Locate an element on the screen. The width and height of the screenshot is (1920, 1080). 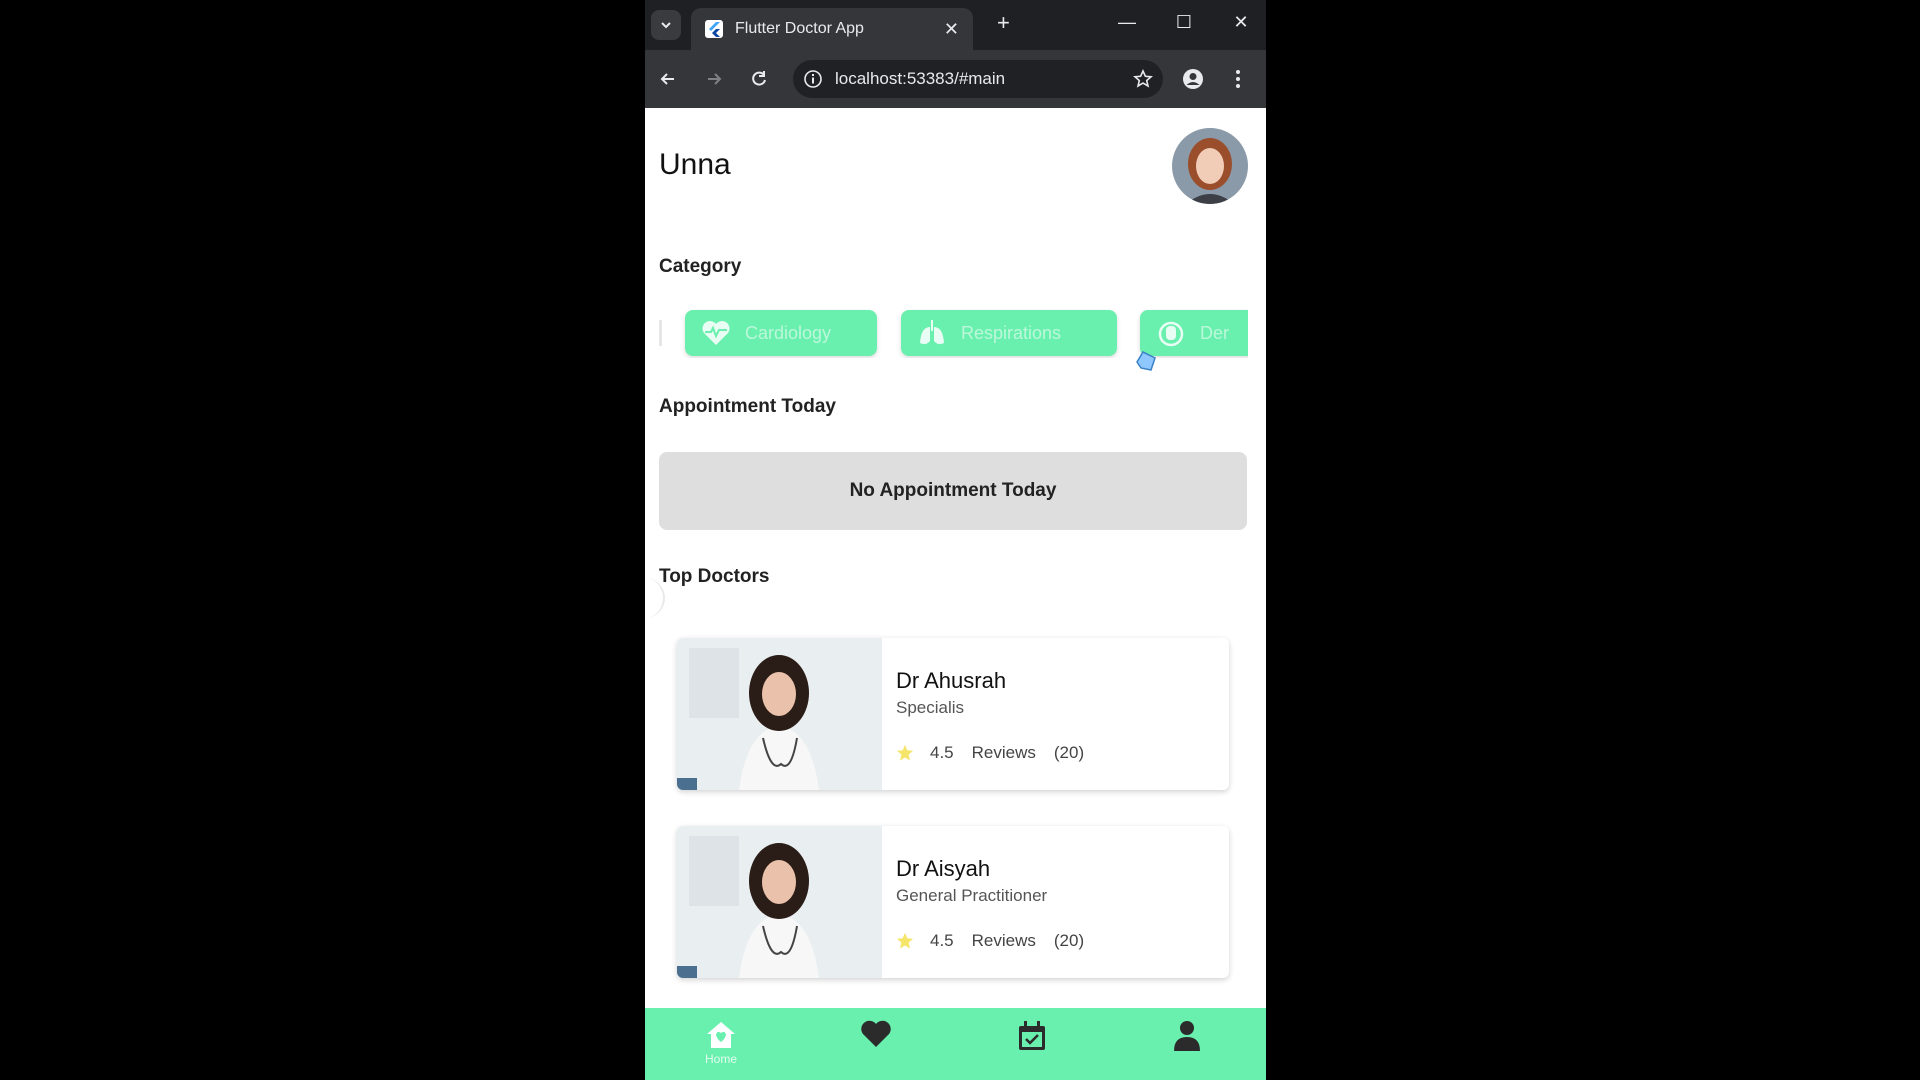
browser-tab: Flutter Doctor App ✕ is located at coordinates (832, 29).